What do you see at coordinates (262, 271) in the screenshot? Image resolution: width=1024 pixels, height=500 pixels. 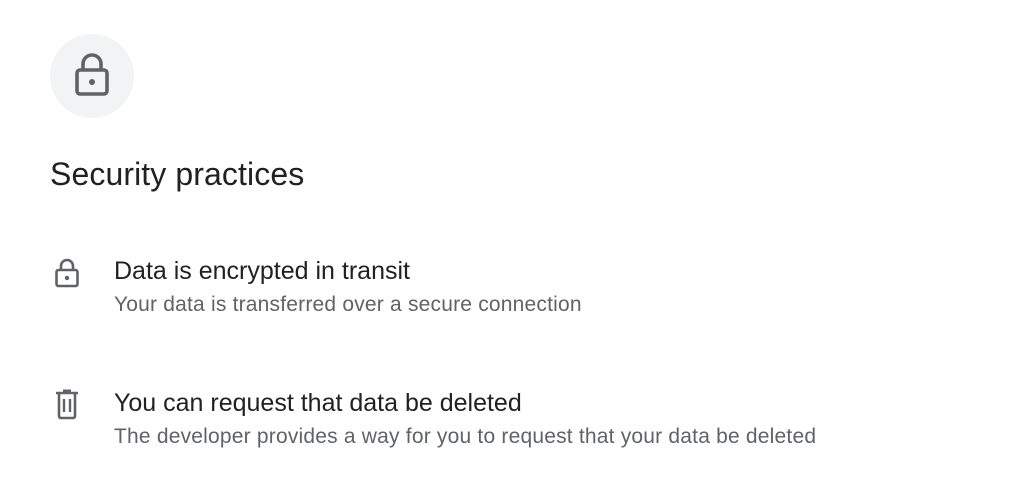 I see `practice-title: Data is encrypted in transit` at bounding box center [262, 271].